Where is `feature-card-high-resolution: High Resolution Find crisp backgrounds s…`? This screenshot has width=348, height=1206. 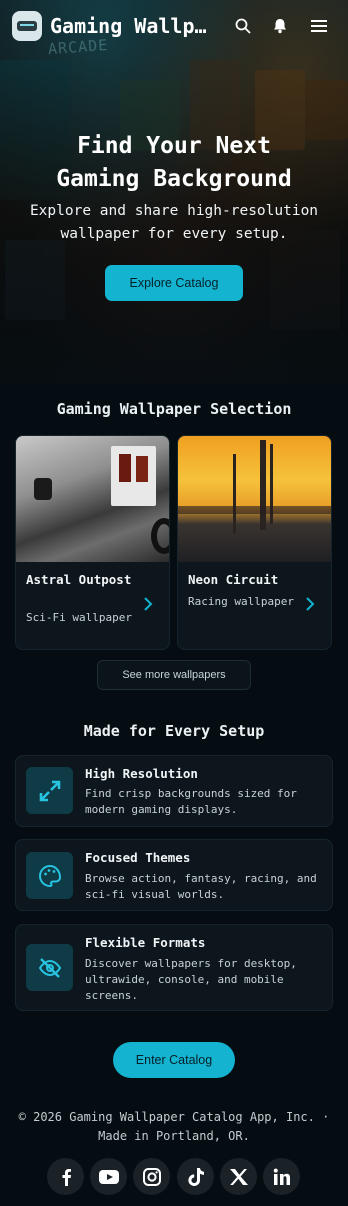 feature-card-high-resolution: High Resolution Find crisp backgrounds s… is located at coordinates (174, 791).